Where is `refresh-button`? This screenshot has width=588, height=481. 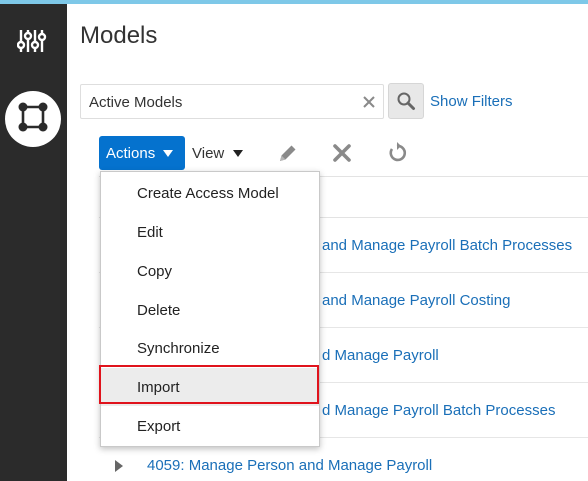
refresh-button is located at coordinates (397, 153).